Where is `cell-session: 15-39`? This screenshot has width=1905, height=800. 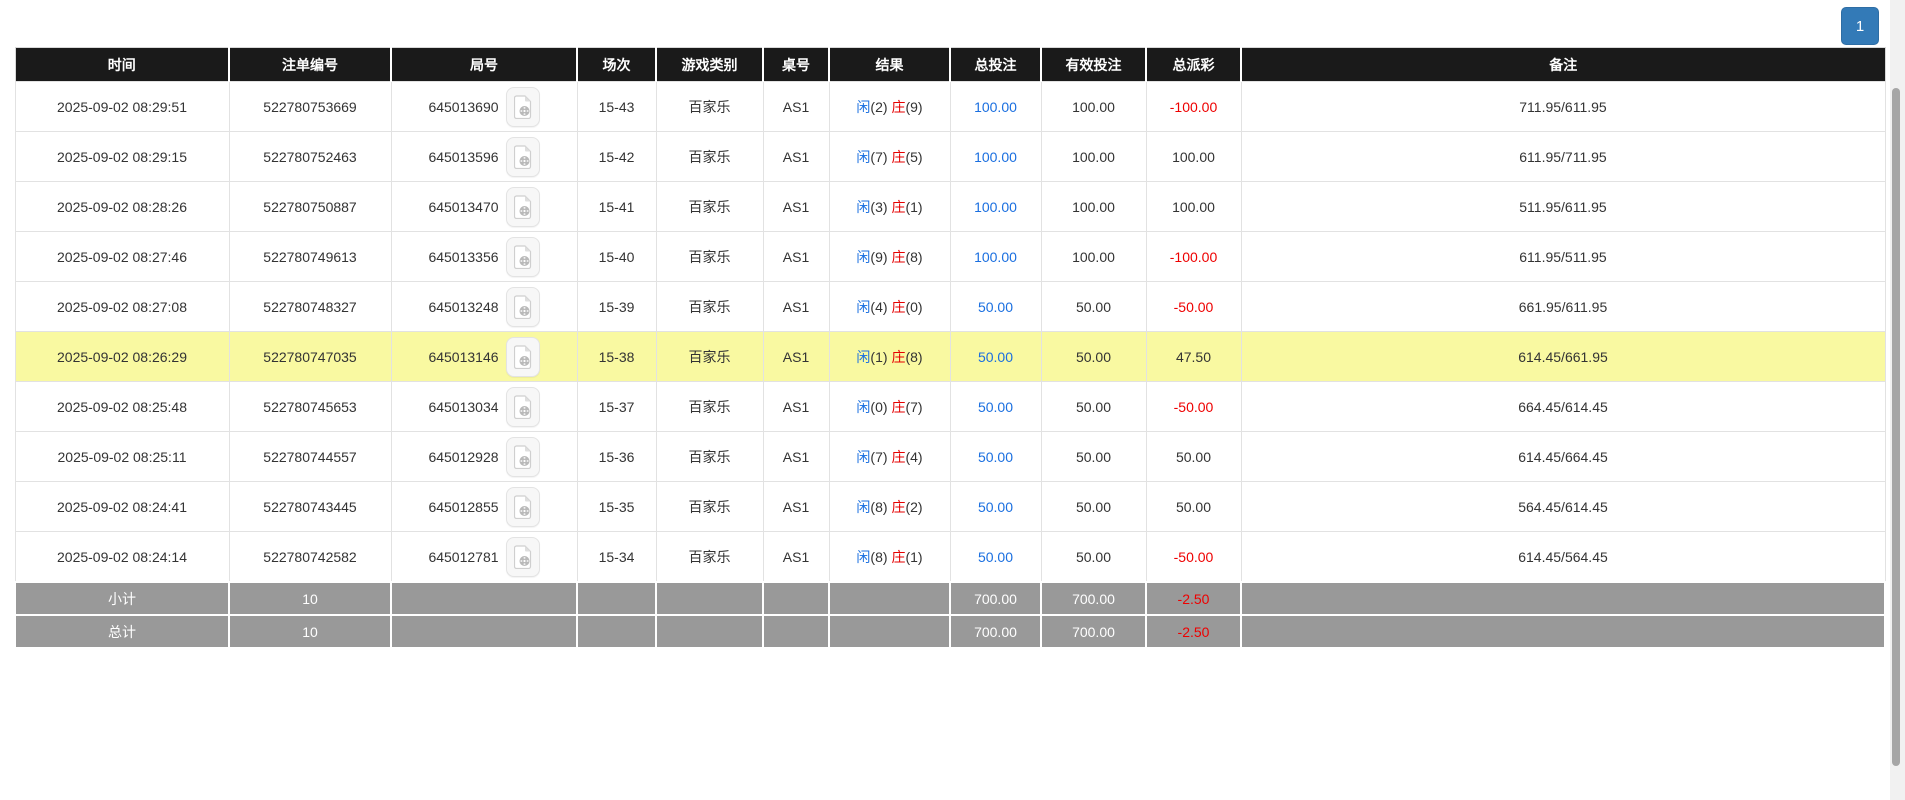 cell-session: 15-39 is located at coordinates (616, 306).